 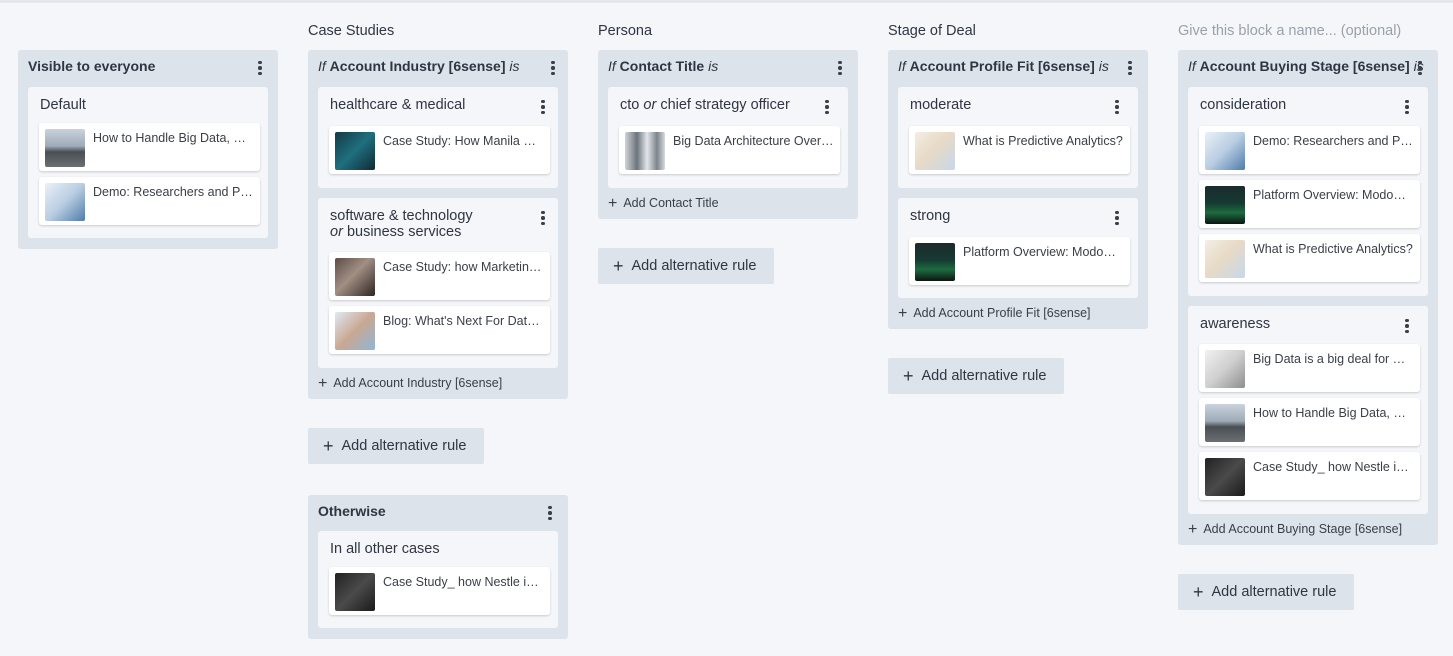 I want to click on add-condition-value-link: + Add Contact Title, so click(x=663, y=203).